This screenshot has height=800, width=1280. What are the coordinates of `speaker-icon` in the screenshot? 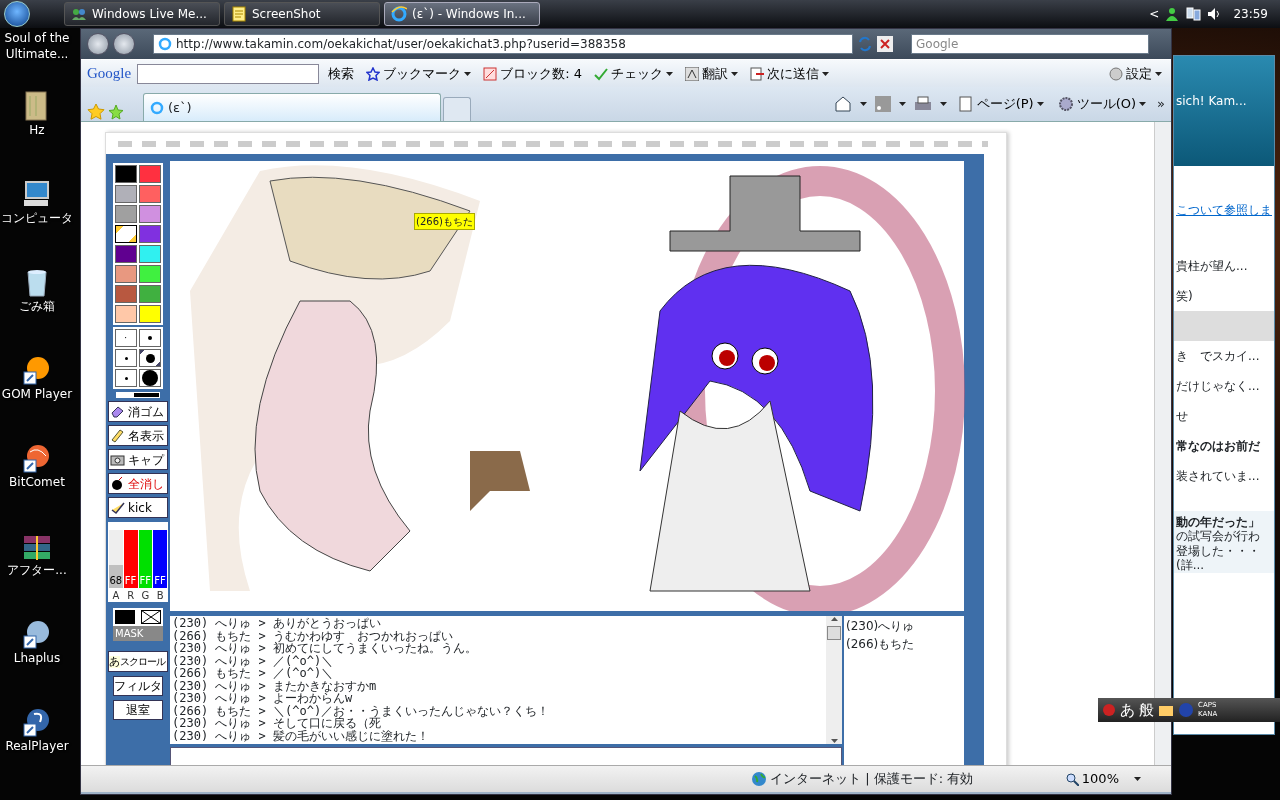 It's located at (1214, 14).